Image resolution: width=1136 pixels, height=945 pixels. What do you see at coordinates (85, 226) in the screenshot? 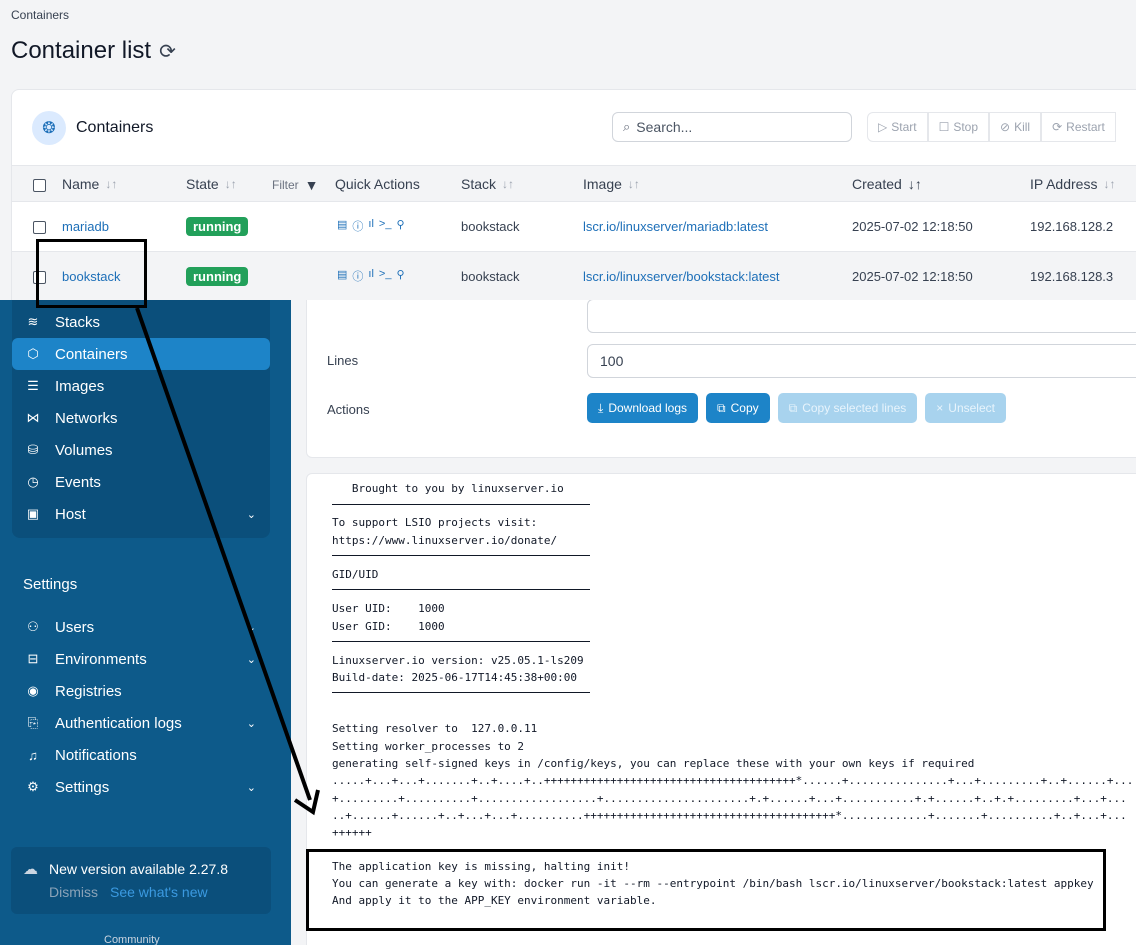
I see `container-name-link: mariadb` at bounding box center [85, 226].